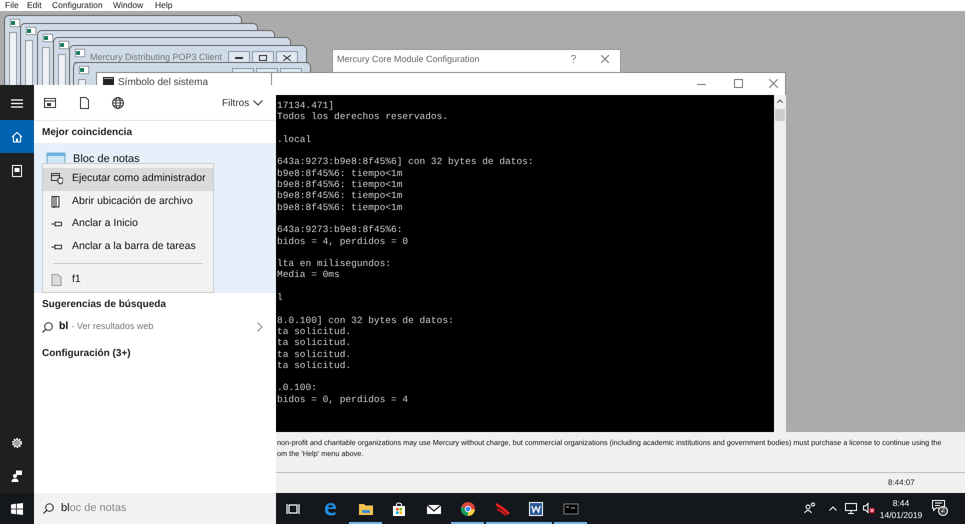 Image resolution: width=965 pixels, height=524 pixels. I want to click on clock: 8:44 14/01/2019, so click(901, 509).